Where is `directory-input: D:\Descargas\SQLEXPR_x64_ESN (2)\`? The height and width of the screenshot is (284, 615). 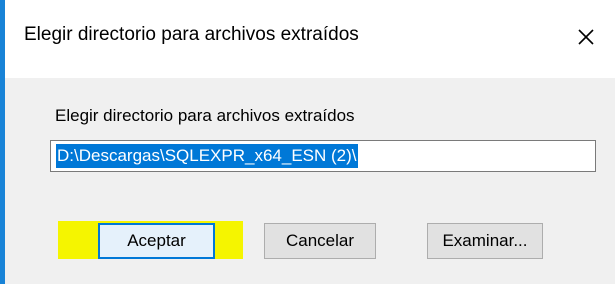
directory-input: D:\Descargas\SQLEXPR_x64_ESN (2)\ is located at coordinates (323, 156).